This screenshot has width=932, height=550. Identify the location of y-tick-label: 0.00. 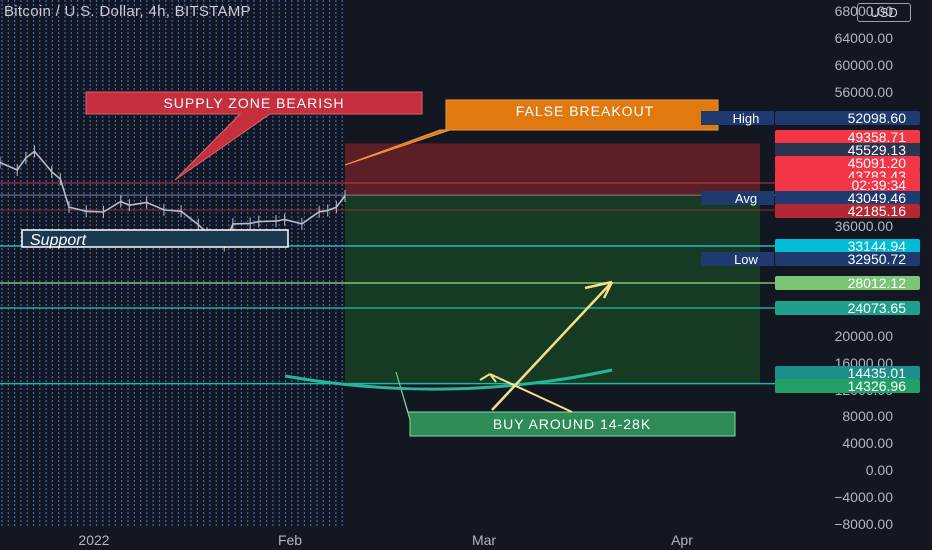
(879, 470).